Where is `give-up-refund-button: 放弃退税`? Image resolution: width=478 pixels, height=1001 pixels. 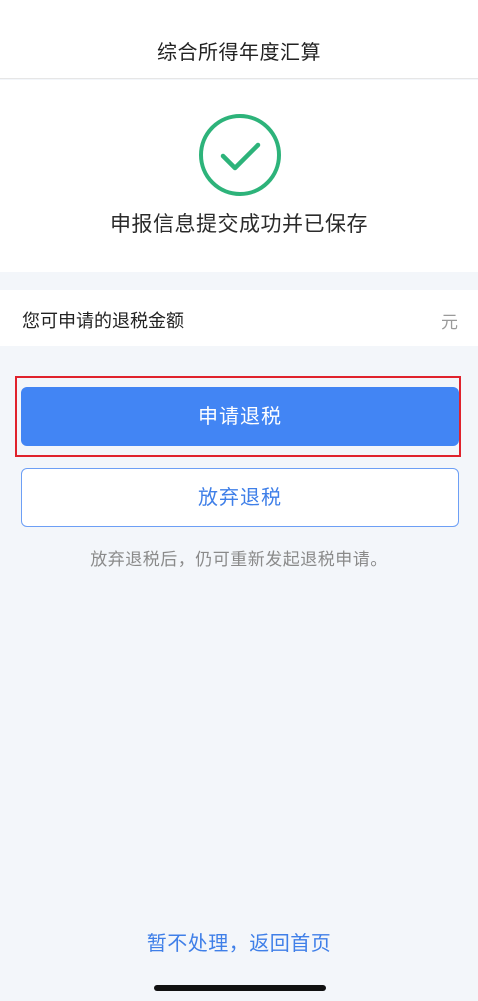 give-up-refund-button: 放弃退税 is located at coordinates (240, 497).